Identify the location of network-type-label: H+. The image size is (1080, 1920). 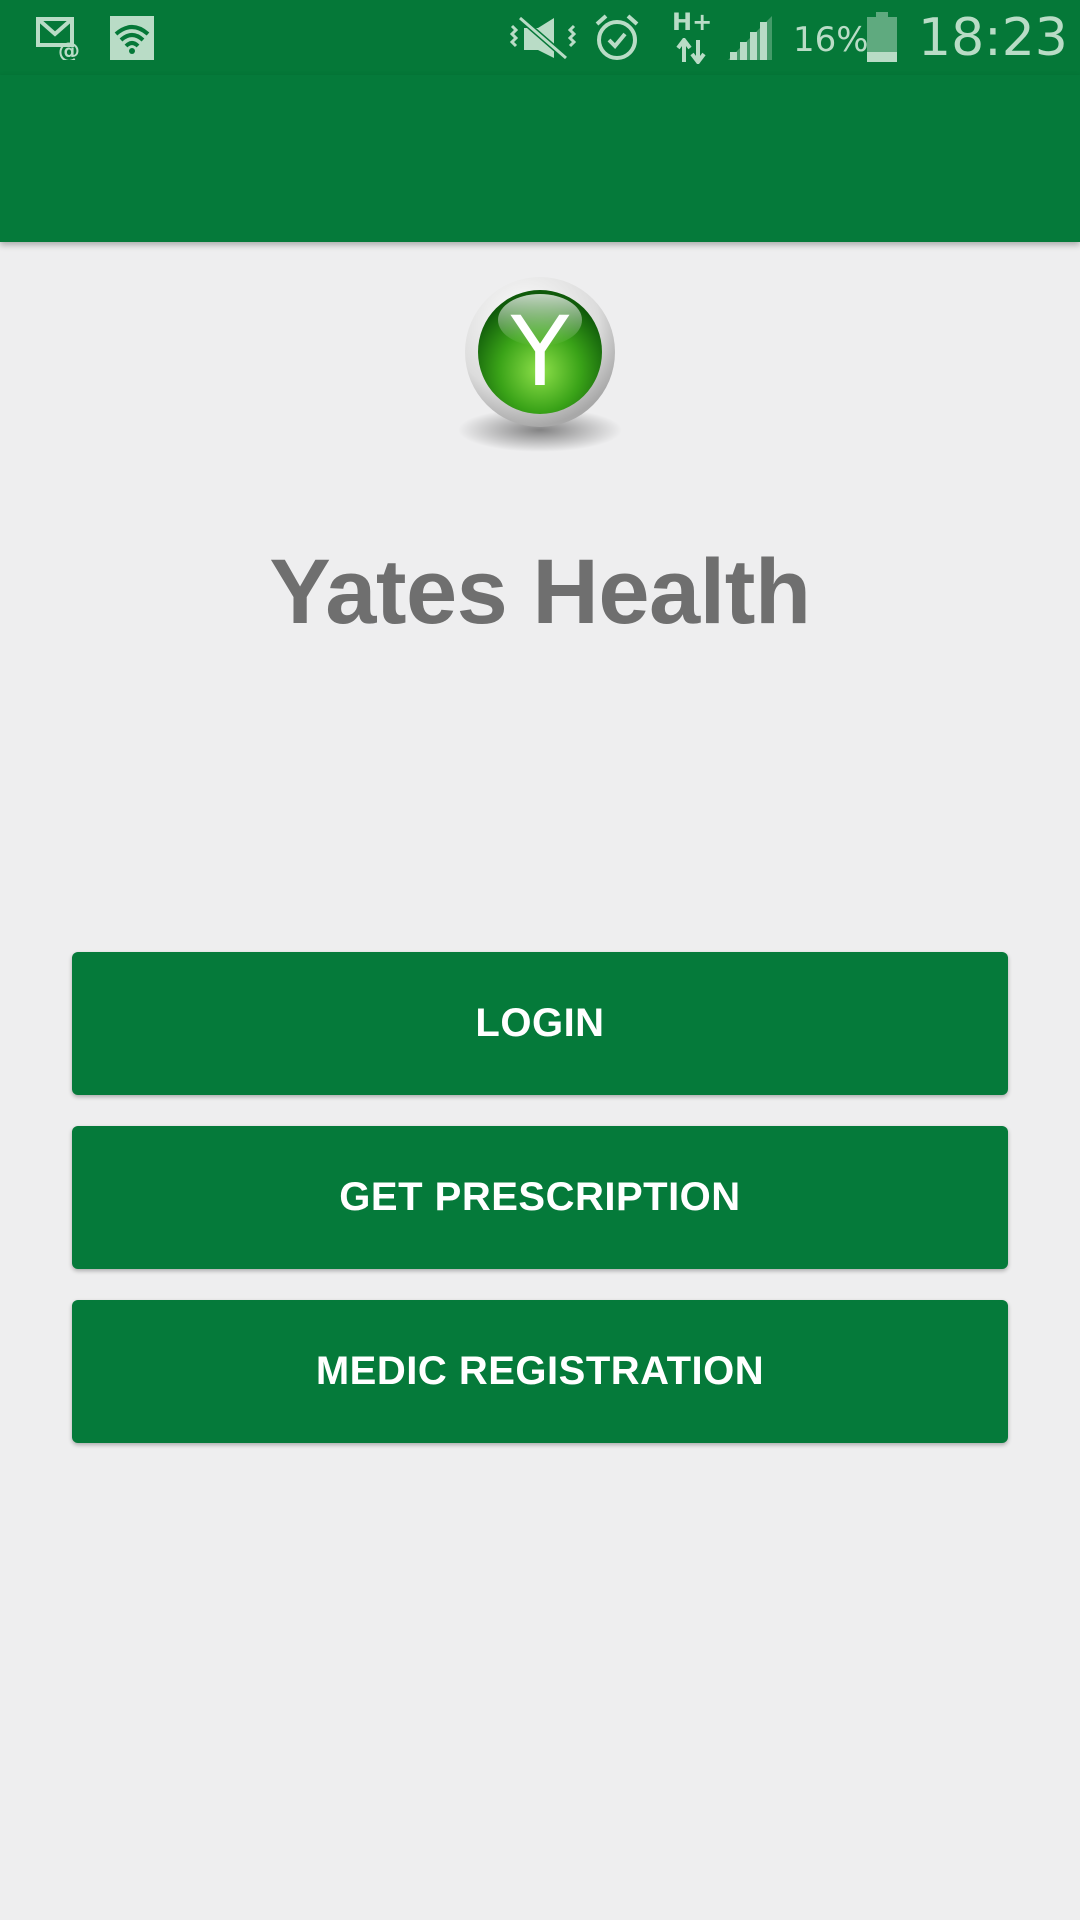
(692, 22).